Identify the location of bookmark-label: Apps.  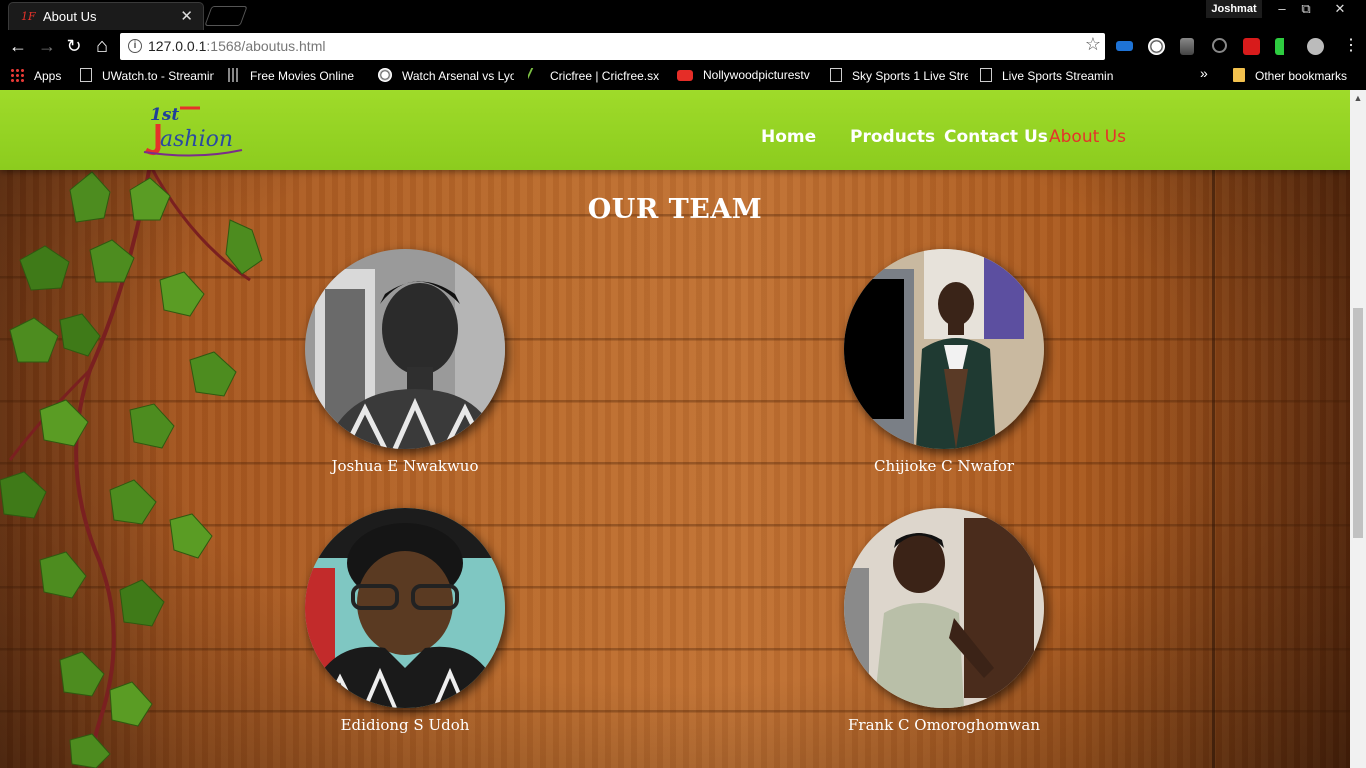
(48, 76).